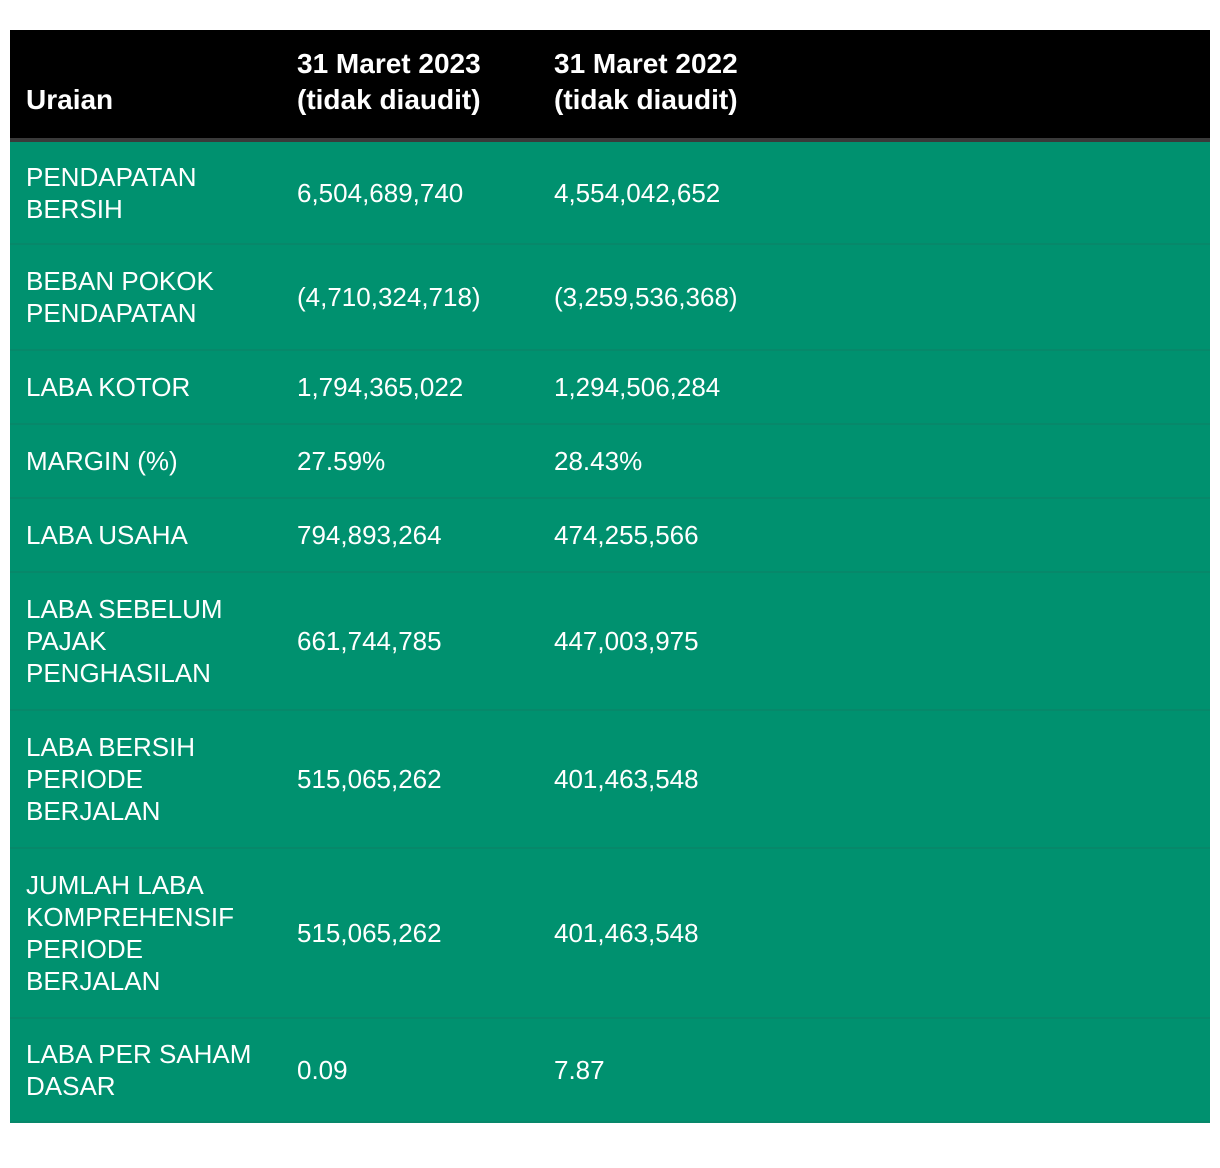  I want to click on header-2023: 31 Maret 2023 (tidak diaudit), so click(389, 81).